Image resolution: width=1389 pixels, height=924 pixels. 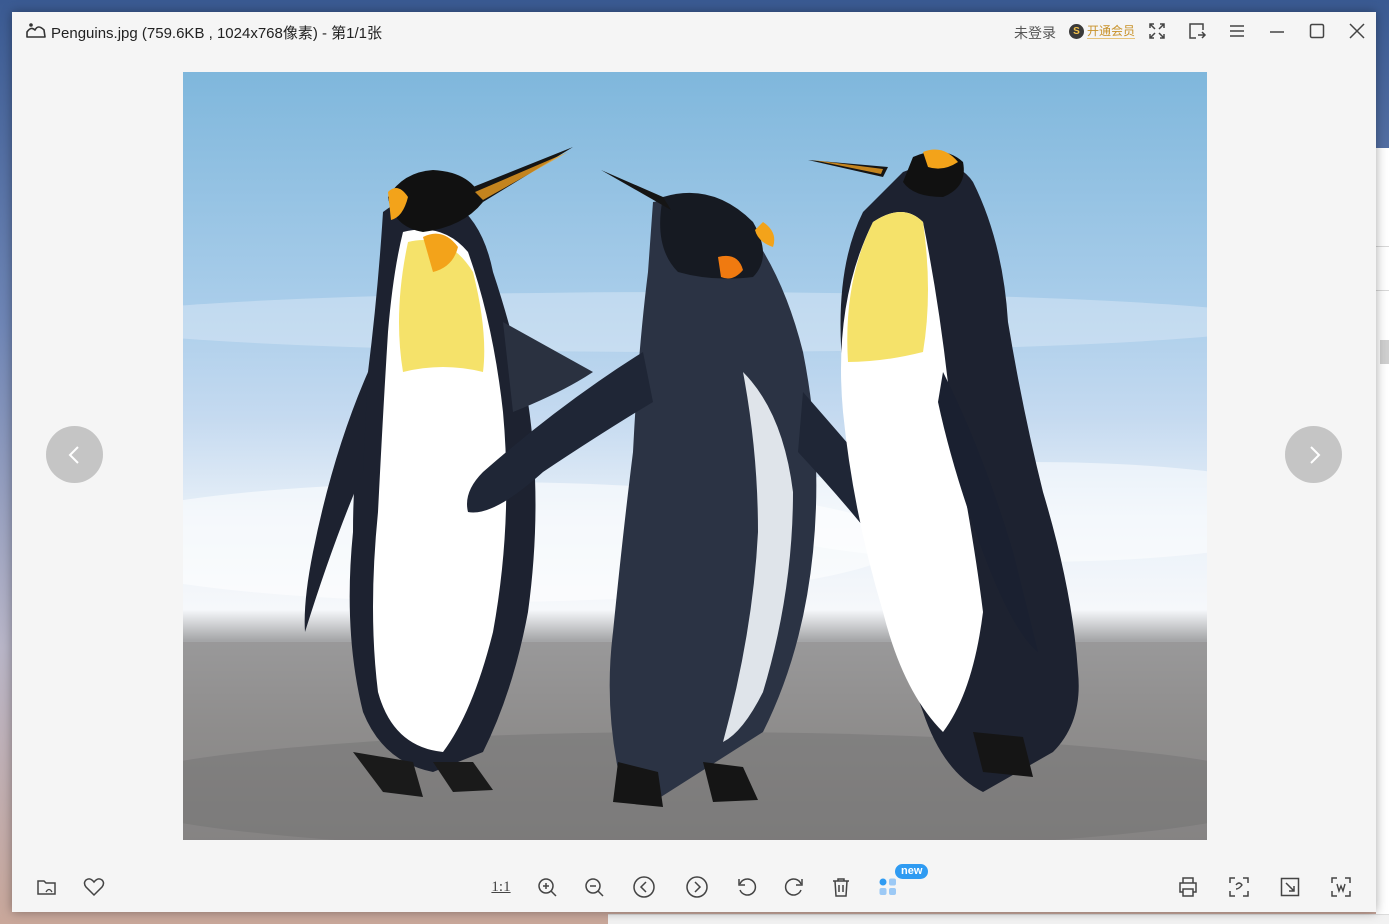 I want to click on bottom-toolbar: 1:1 new, so click(x=694, y=886).